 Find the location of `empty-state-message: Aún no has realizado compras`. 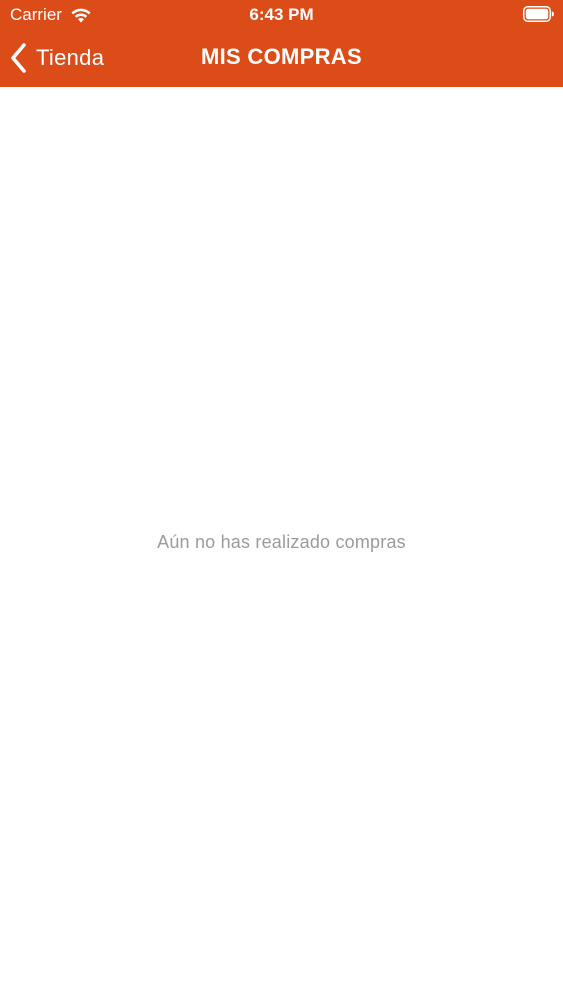

empty-state-message: Aún no has realizado compras is located at coordinates (281, 542).